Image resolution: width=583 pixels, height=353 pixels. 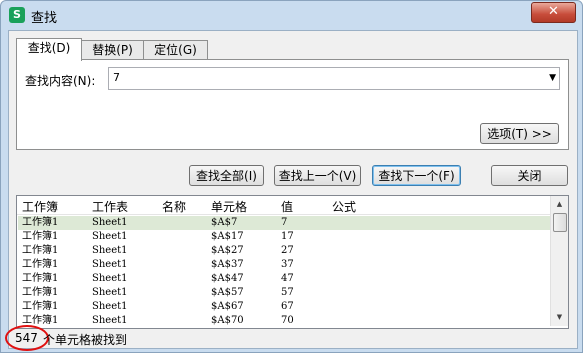 I want to click on scroll-down-icon: ▼, so click(x=559, y=317).